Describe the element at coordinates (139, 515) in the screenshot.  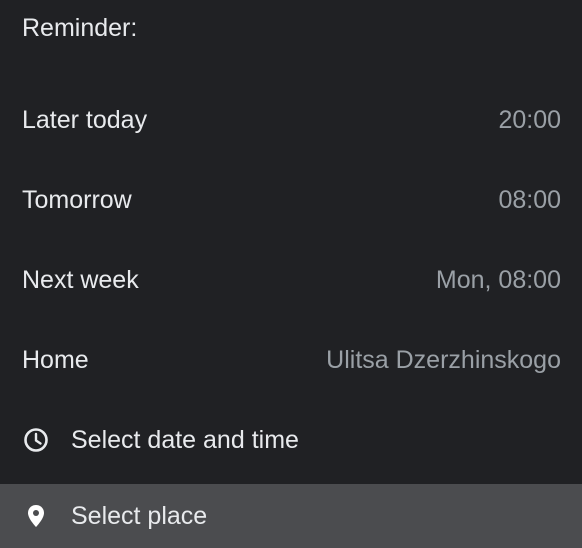
I see `select-place-label: Select place` at that location.